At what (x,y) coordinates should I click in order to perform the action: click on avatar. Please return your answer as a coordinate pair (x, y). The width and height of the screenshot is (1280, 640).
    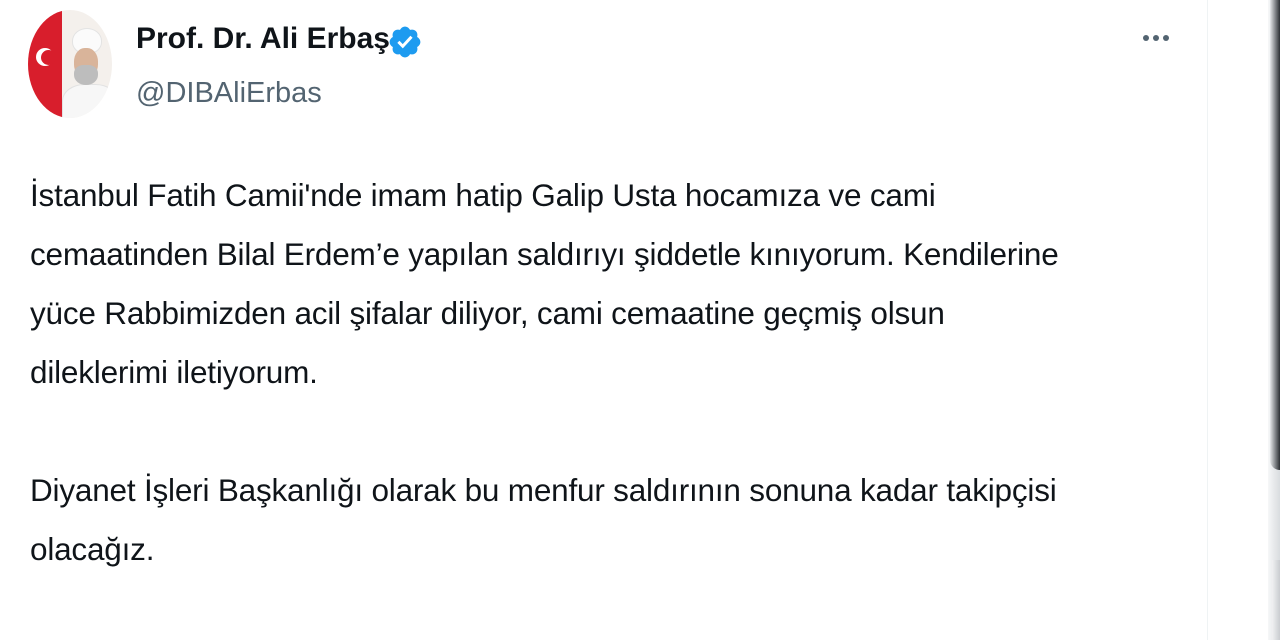
    Looking at the image, I should click on (70, 64).